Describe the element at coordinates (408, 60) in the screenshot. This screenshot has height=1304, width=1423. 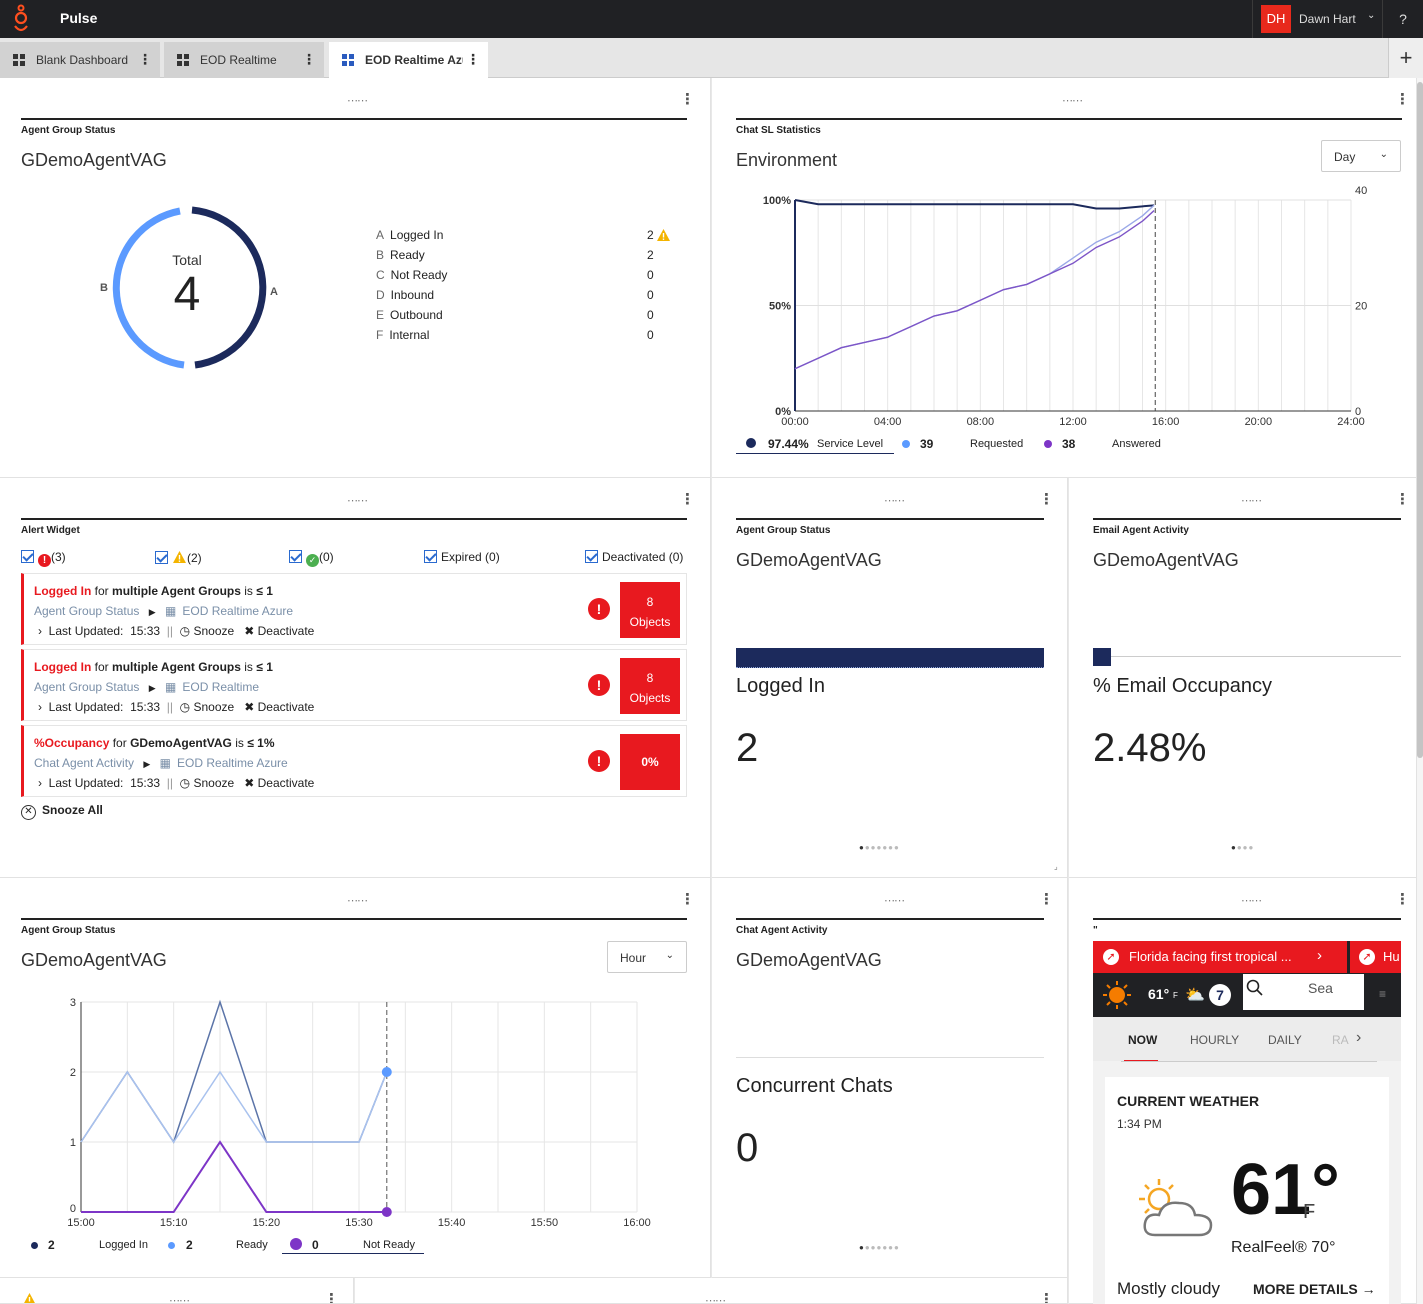
I see `tab-eod-realtime-azure: EOD Realtime Azure ⋮` at that location.